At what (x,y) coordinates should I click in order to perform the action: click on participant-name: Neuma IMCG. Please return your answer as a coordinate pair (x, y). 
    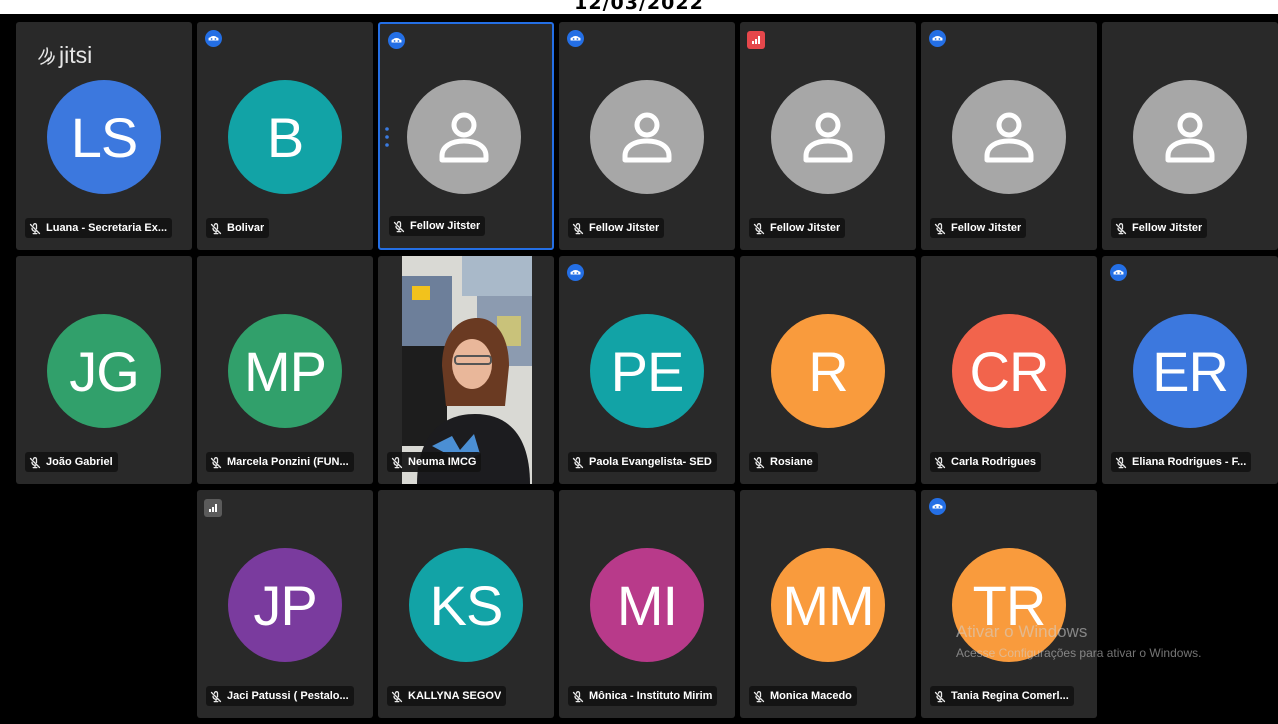
    Looking at the image, I should click on (442, 462).